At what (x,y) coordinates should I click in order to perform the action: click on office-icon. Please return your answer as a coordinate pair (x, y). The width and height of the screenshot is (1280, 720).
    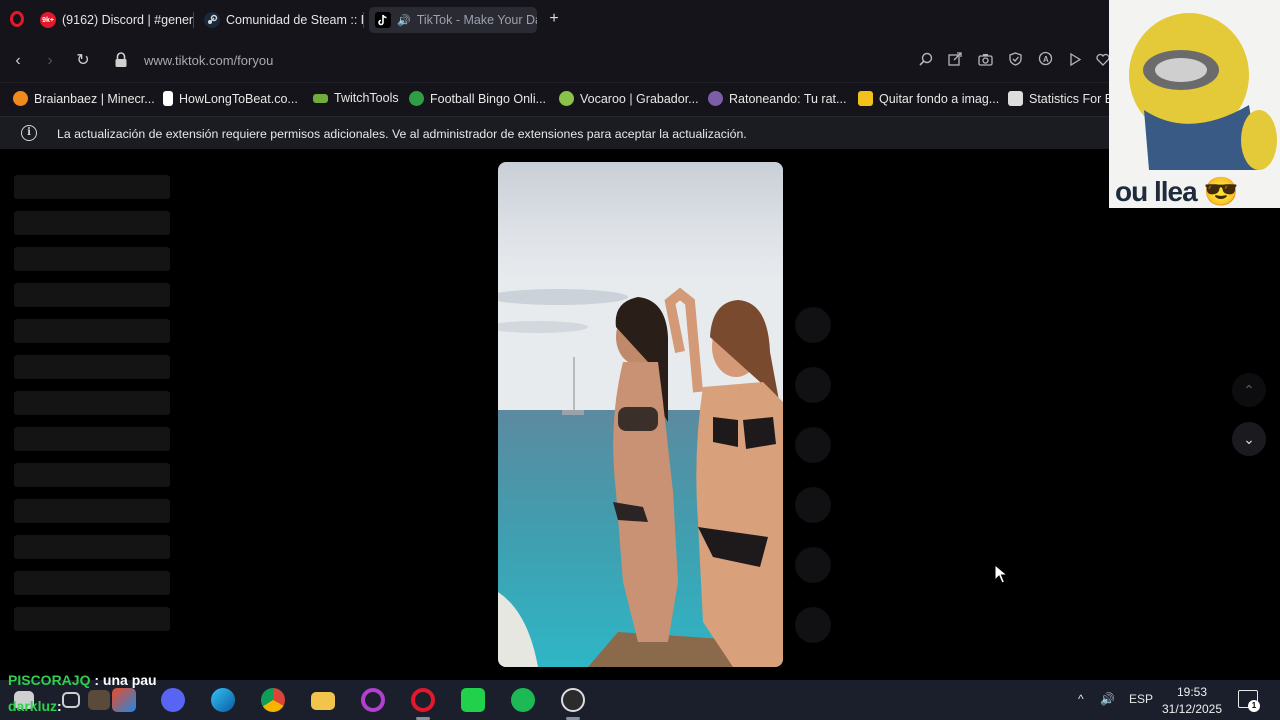
    Looking at the image, I should click on (124, 700).